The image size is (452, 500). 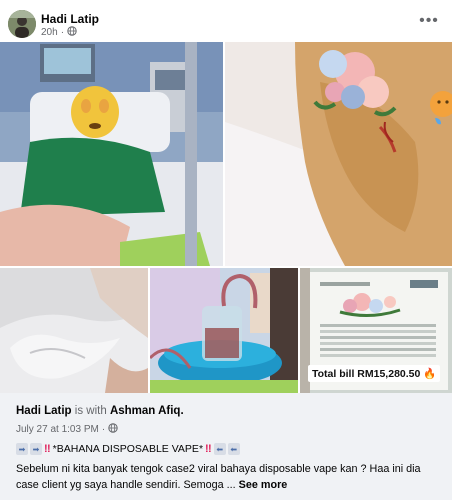 What do you see at coordinates (430, 374) in the screenshot?
I see `fire-emoji: 🔥` at bounding box center [430, 374].